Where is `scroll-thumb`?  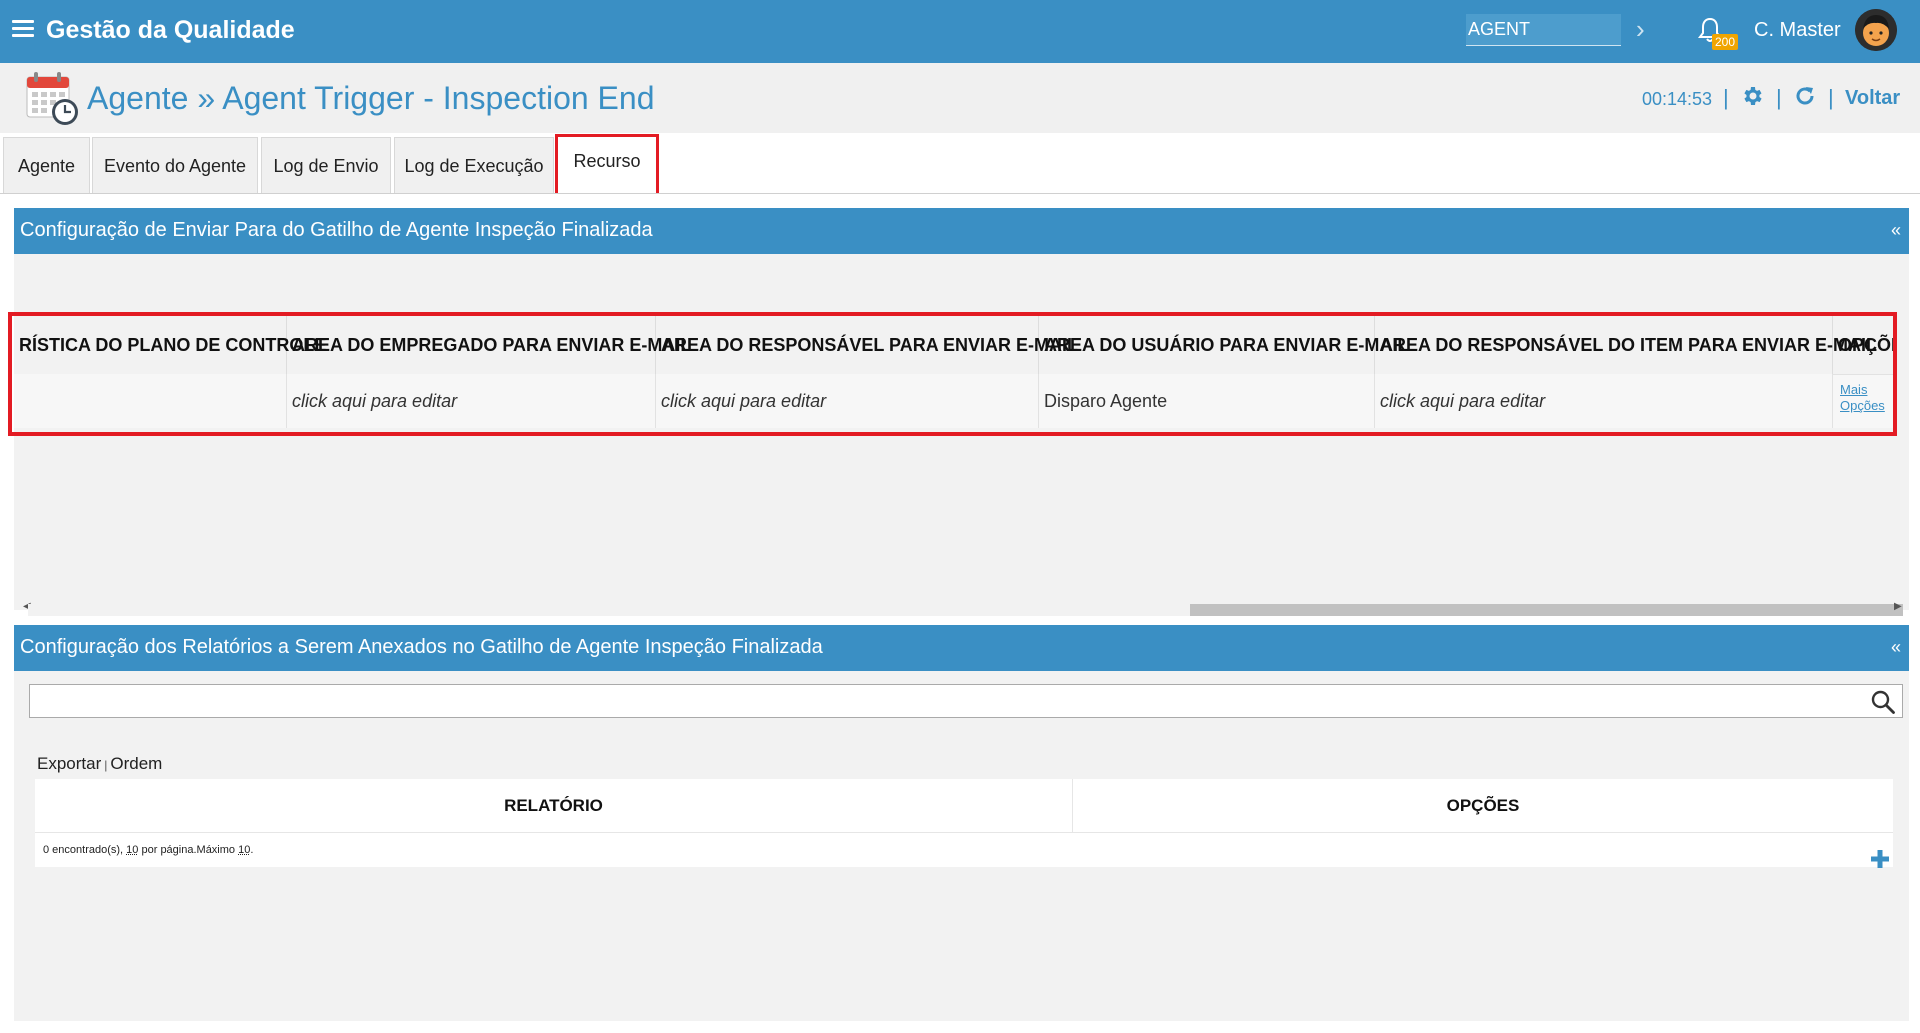 scroll-thumb is located at coordinates (1546, 610).